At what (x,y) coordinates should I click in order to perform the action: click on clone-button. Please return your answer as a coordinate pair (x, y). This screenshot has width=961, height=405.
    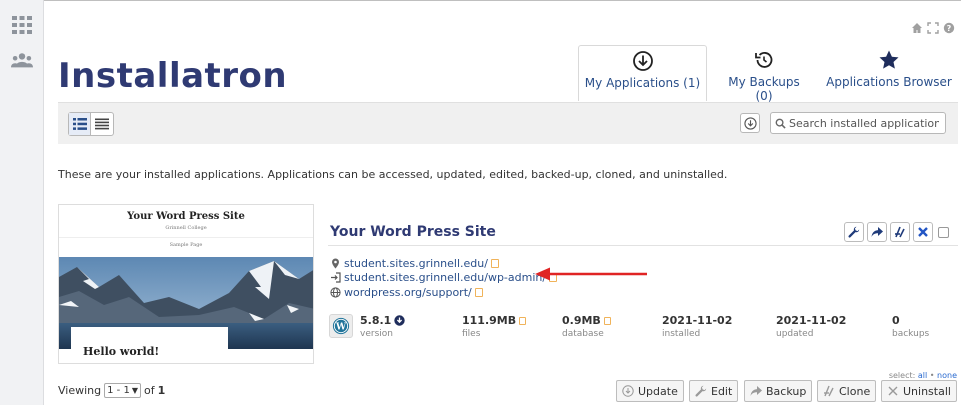
    Looking at the image, I should click on (900, 232).